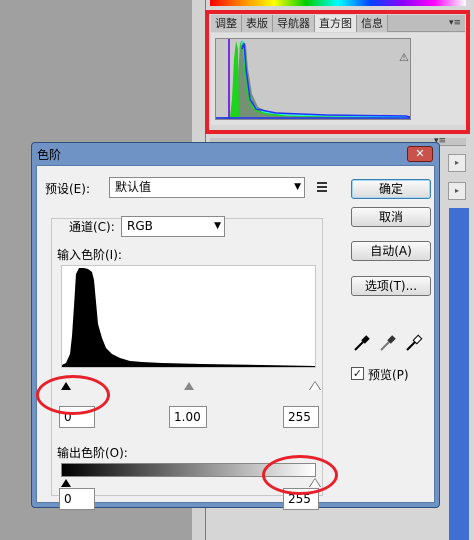 The height and width of the screenshot is (540, 474). I want to click on preset-label: 预设(E):, so click(67, 189).